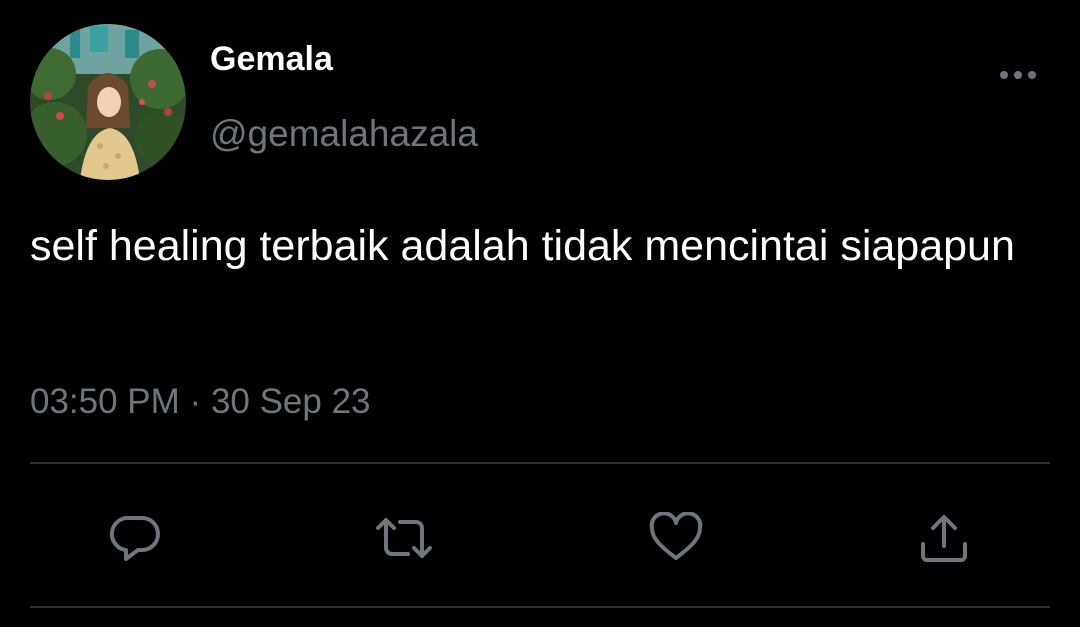 The width and height of the screenshot is (1080, 627). Describe the element at coordinates (540, 607) in the screenshot. I see `bottom-divider` at that location.